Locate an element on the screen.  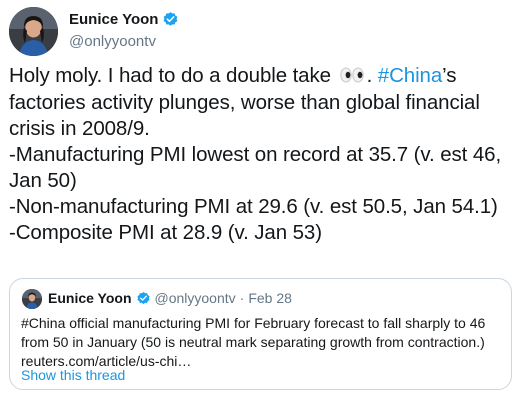
author-name-row: Eunice Yoon is located at coordinates (124, 19).